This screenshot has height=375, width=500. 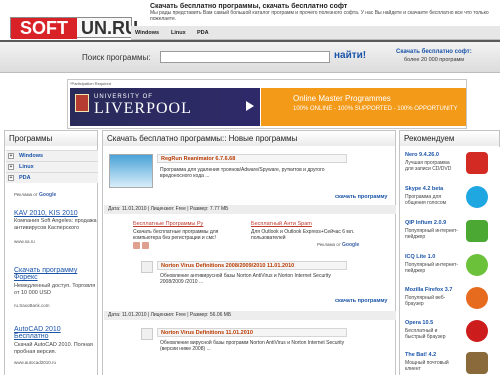 What do you see at coordinates (145, 245) in the screenshot?
I see `next-arrow-icon` at bounding box center [145, 245].